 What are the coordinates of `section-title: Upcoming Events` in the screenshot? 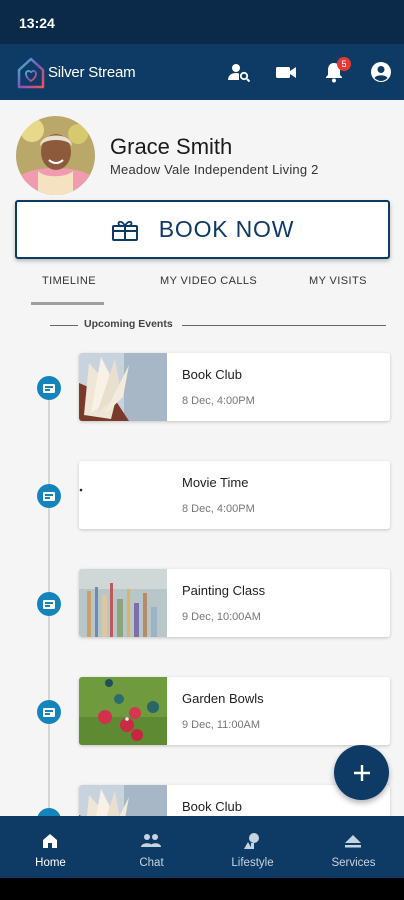 It's located at (128, 324).